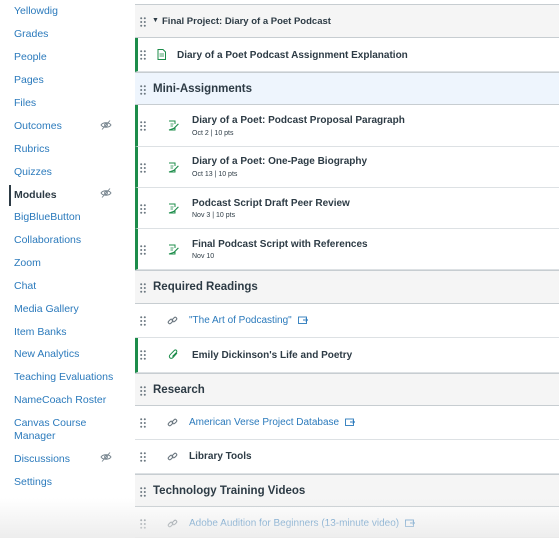  Describe the element at coordinates (203, 89) in the screenshot. I see `subheader-title: Mini-Assignments` at that location.